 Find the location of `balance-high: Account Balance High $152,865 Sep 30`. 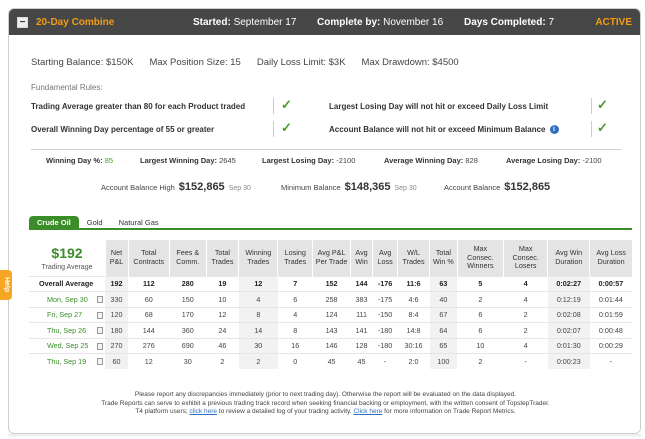

balance-high: Account Balance High $152,865 Sep 30 is located at coordinates (176, 187).